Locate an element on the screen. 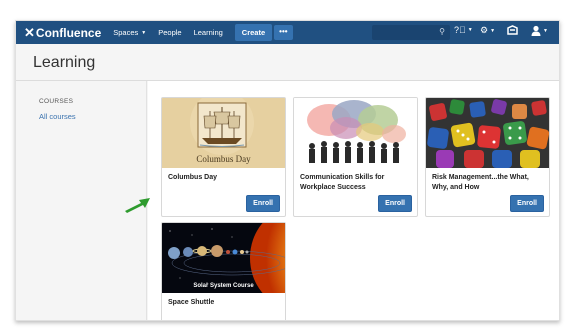 This screenshot has width=568, height=331. help-icon: ?⃝ is located at coordinates (460, 30).